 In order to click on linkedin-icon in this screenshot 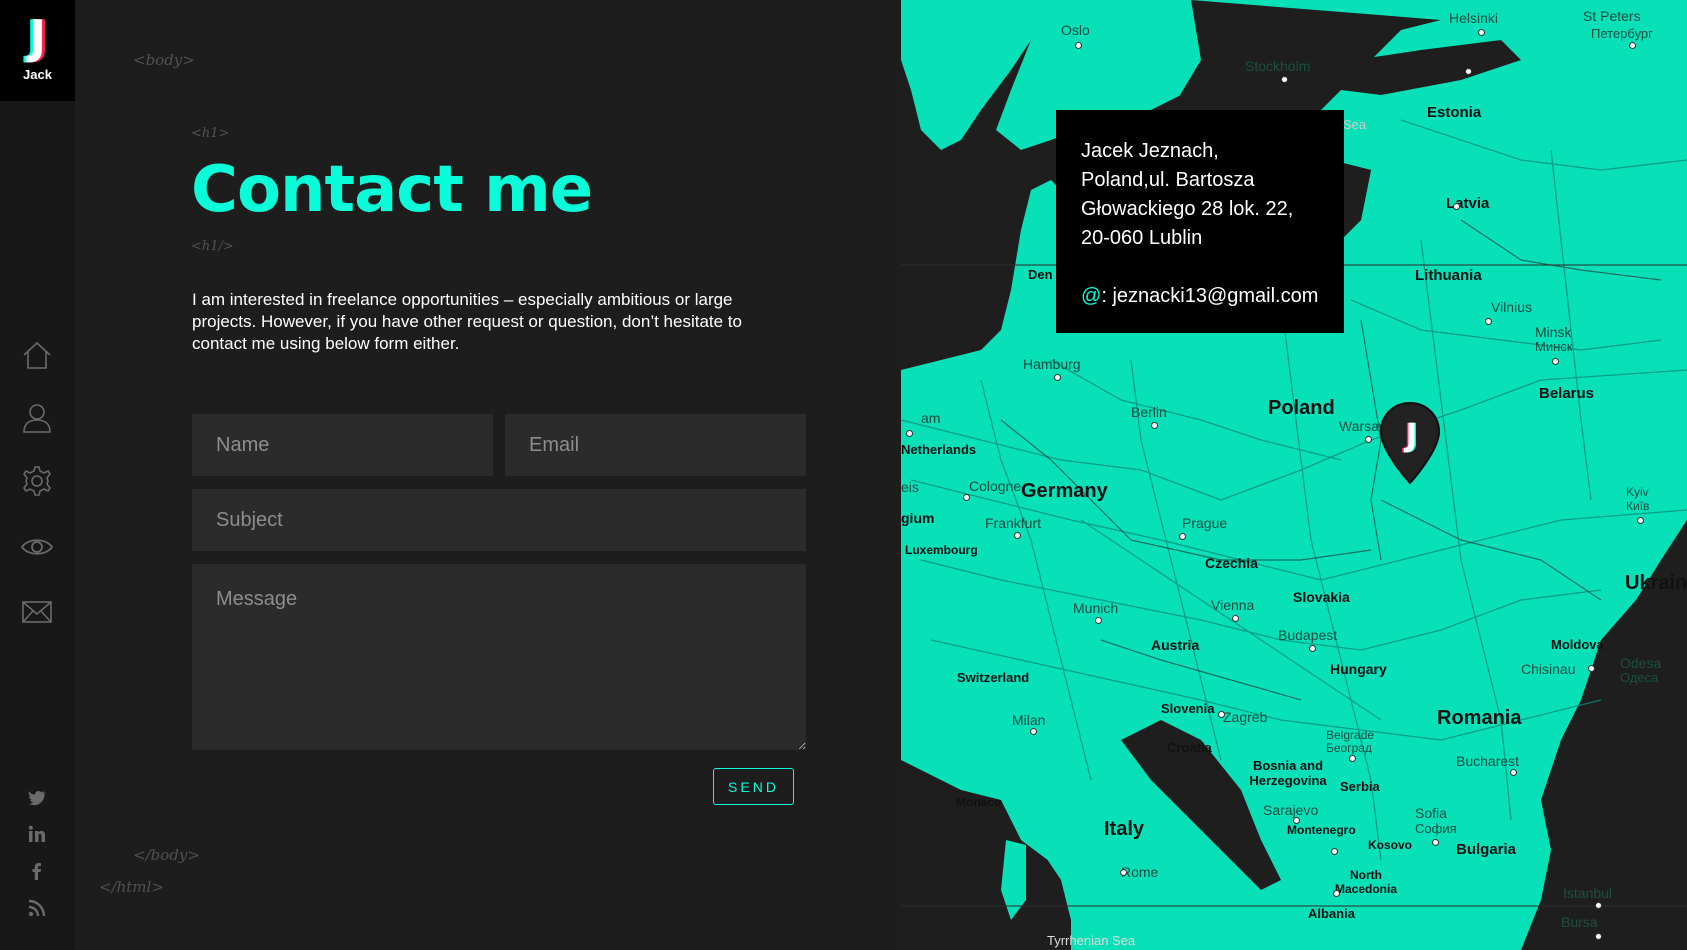, I will do `click(37, 834)`.